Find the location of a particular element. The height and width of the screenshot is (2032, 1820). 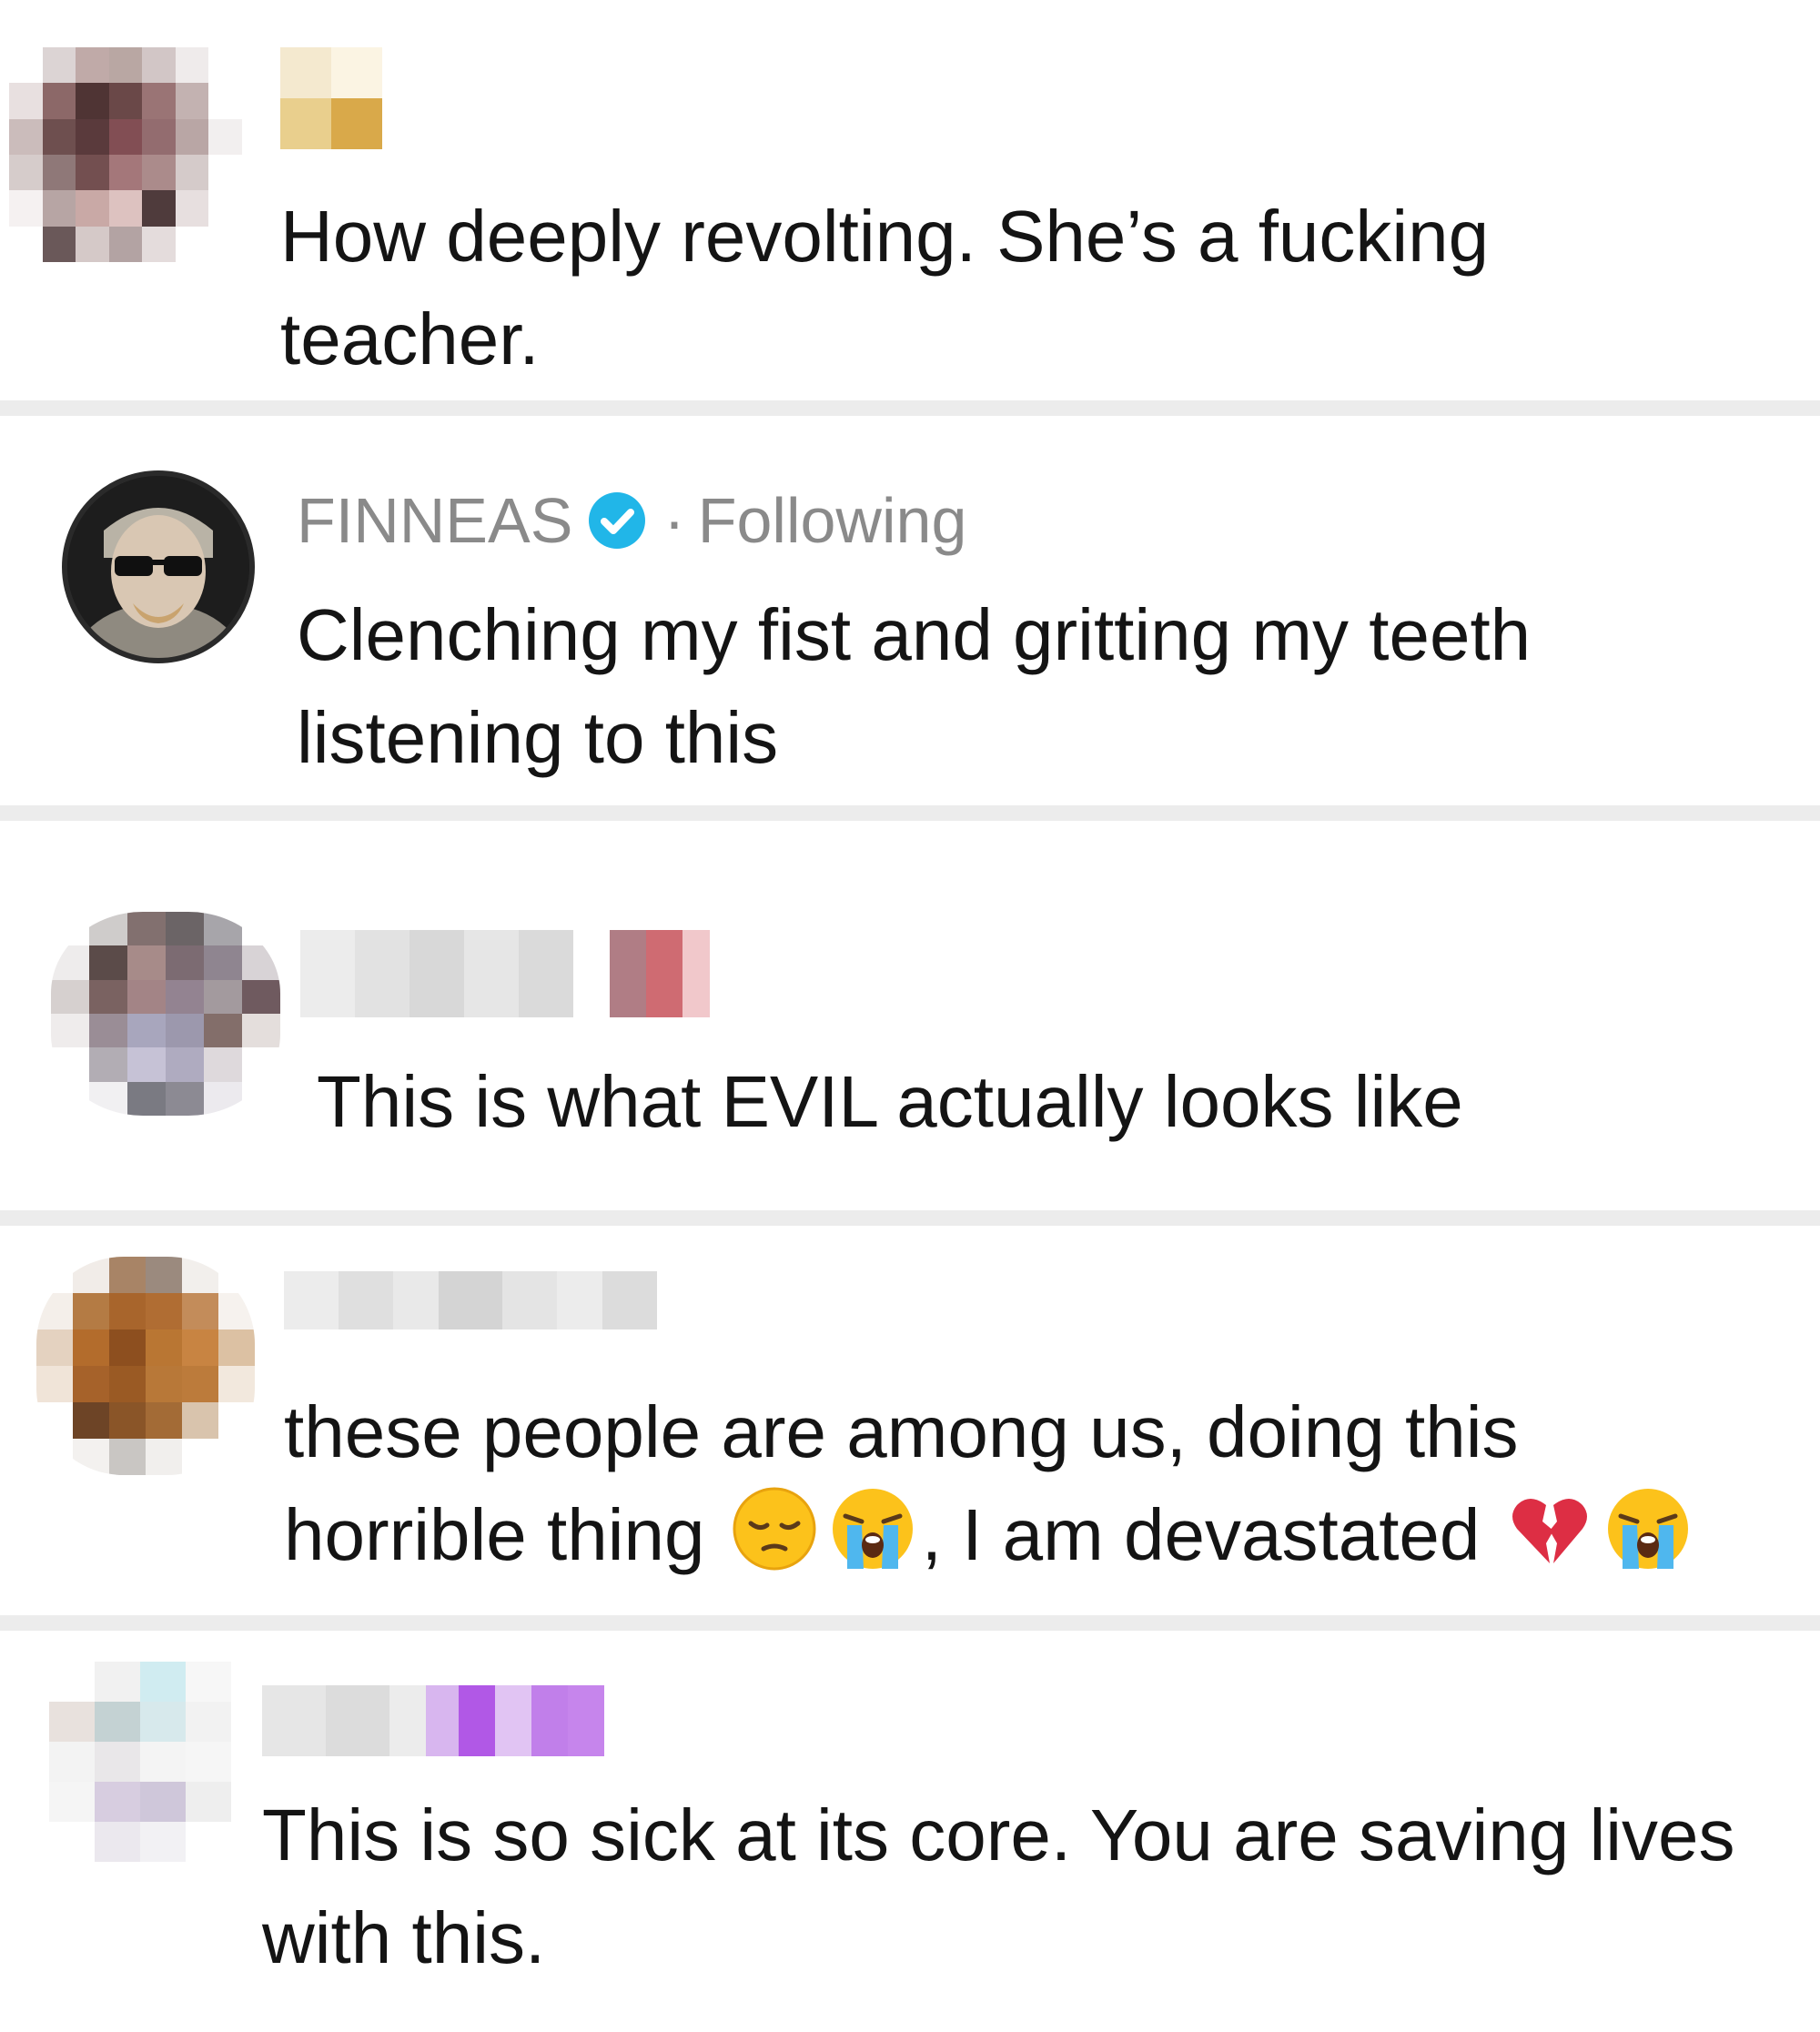

username: FINNEAS is located at coordinates (435, 520).